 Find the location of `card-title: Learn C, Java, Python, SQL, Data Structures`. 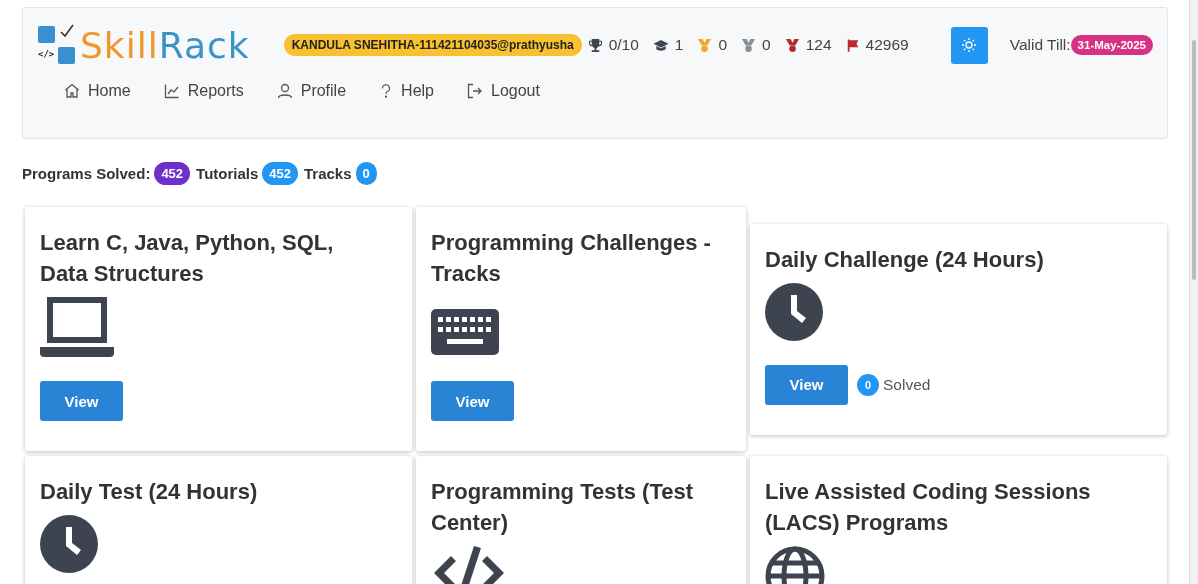

card-title: Learn C, Java, Python, SQL, Data Structures is located at coordinates (187, 258).